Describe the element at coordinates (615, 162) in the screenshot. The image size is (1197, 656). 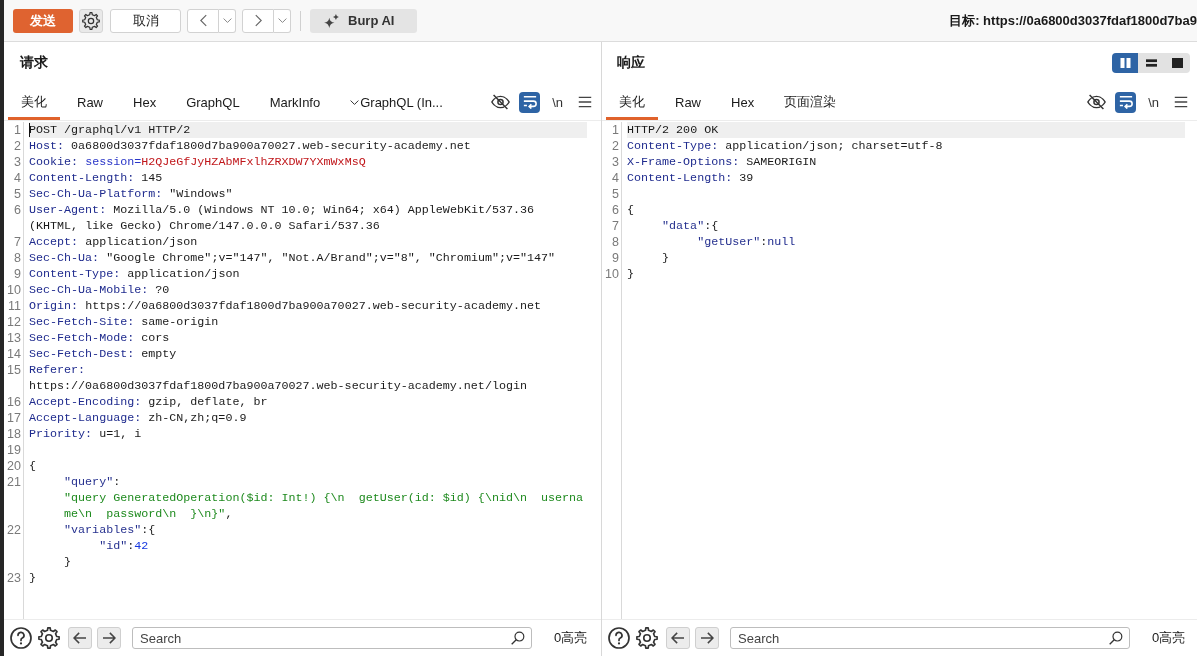
I see `line-number: 3` at that location.